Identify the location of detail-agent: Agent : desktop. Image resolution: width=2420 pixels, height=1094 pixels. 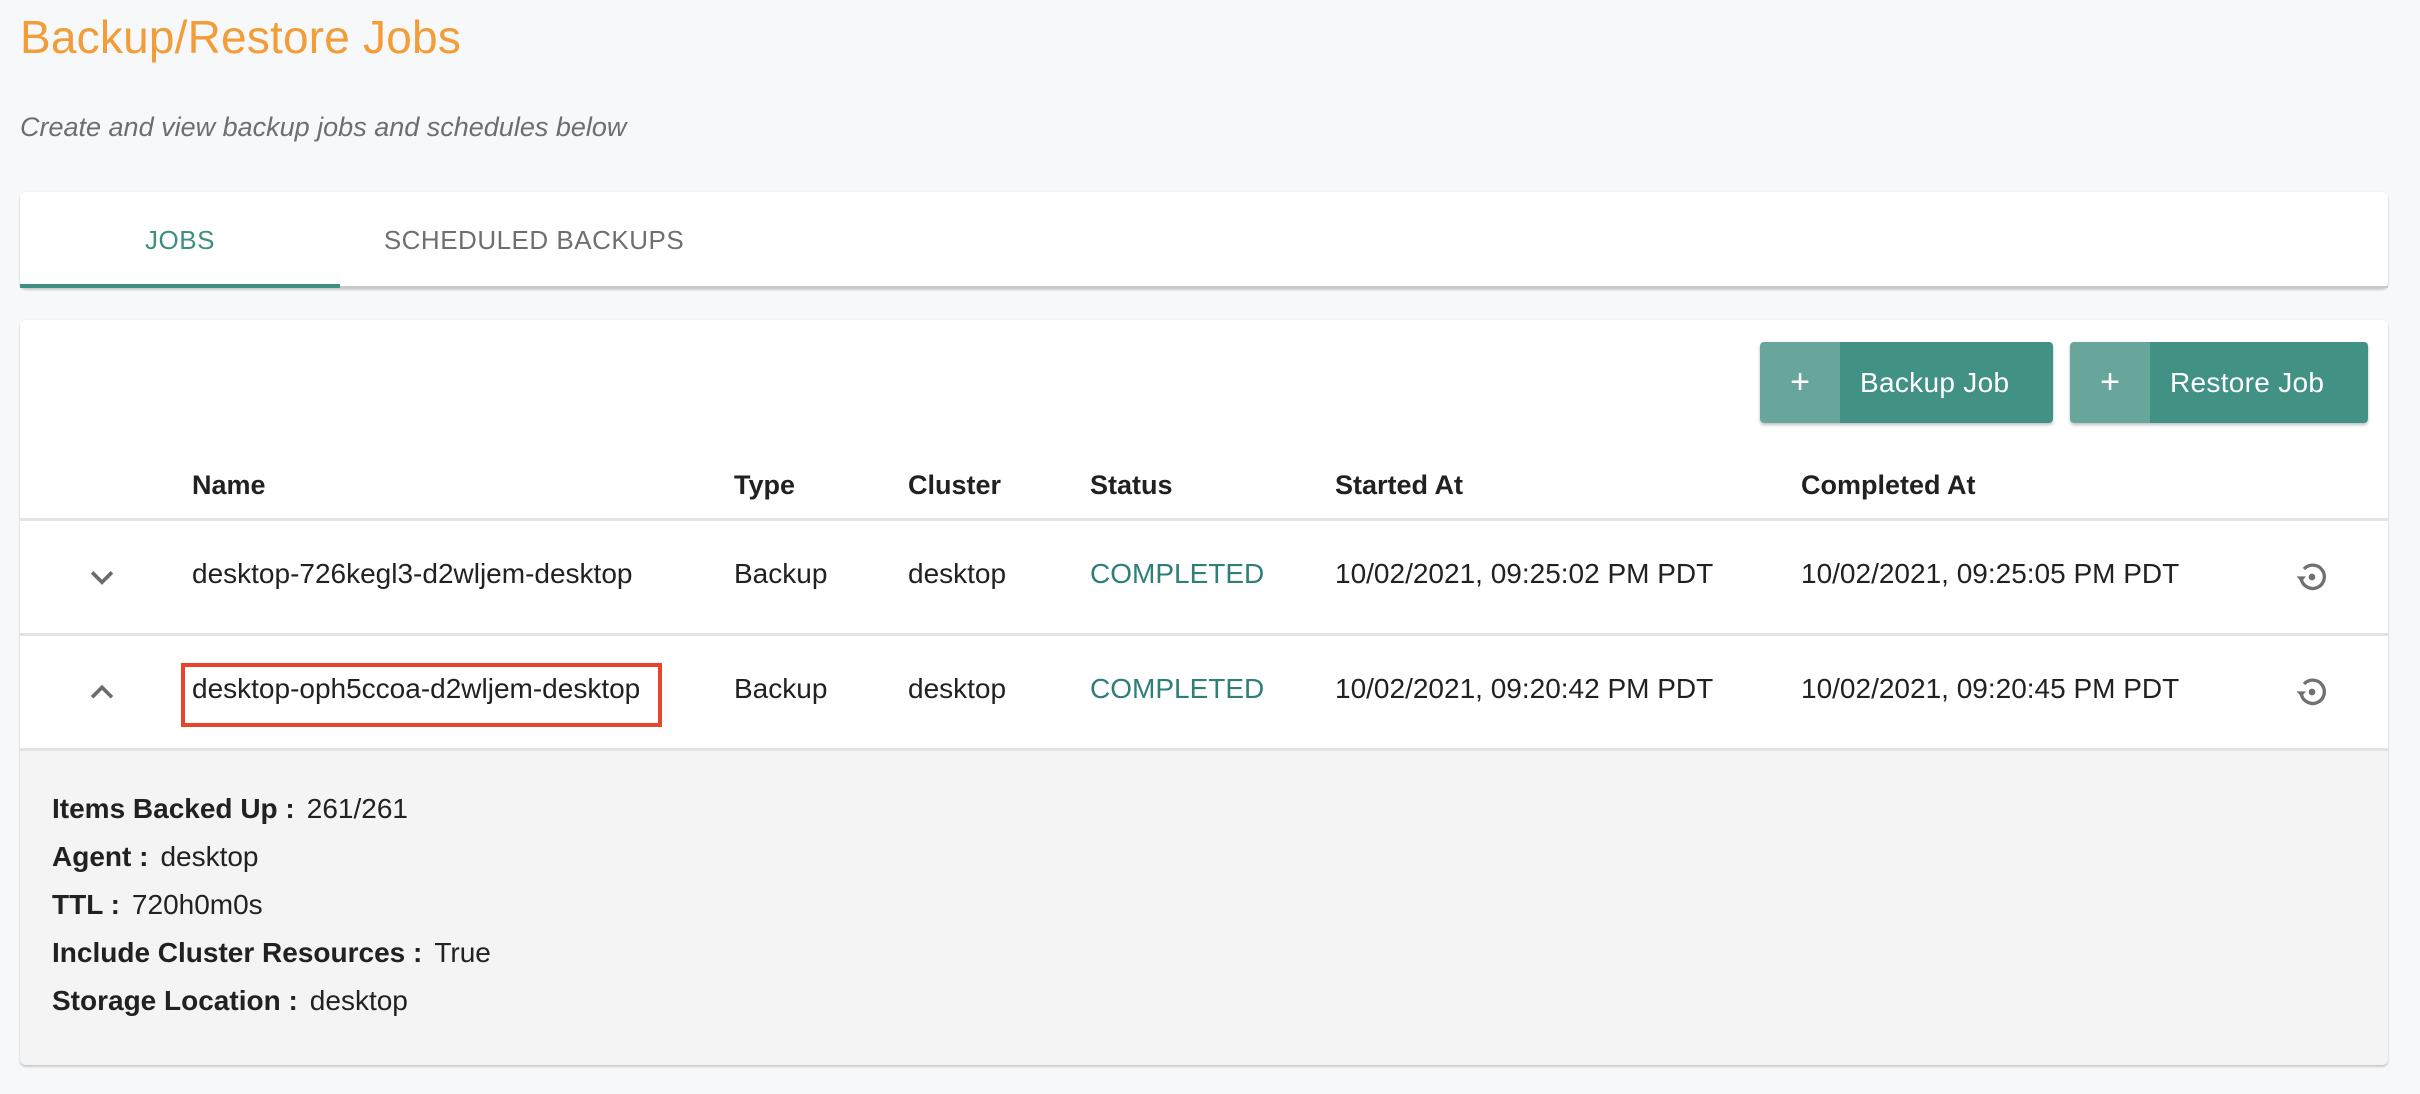
(155, 857).